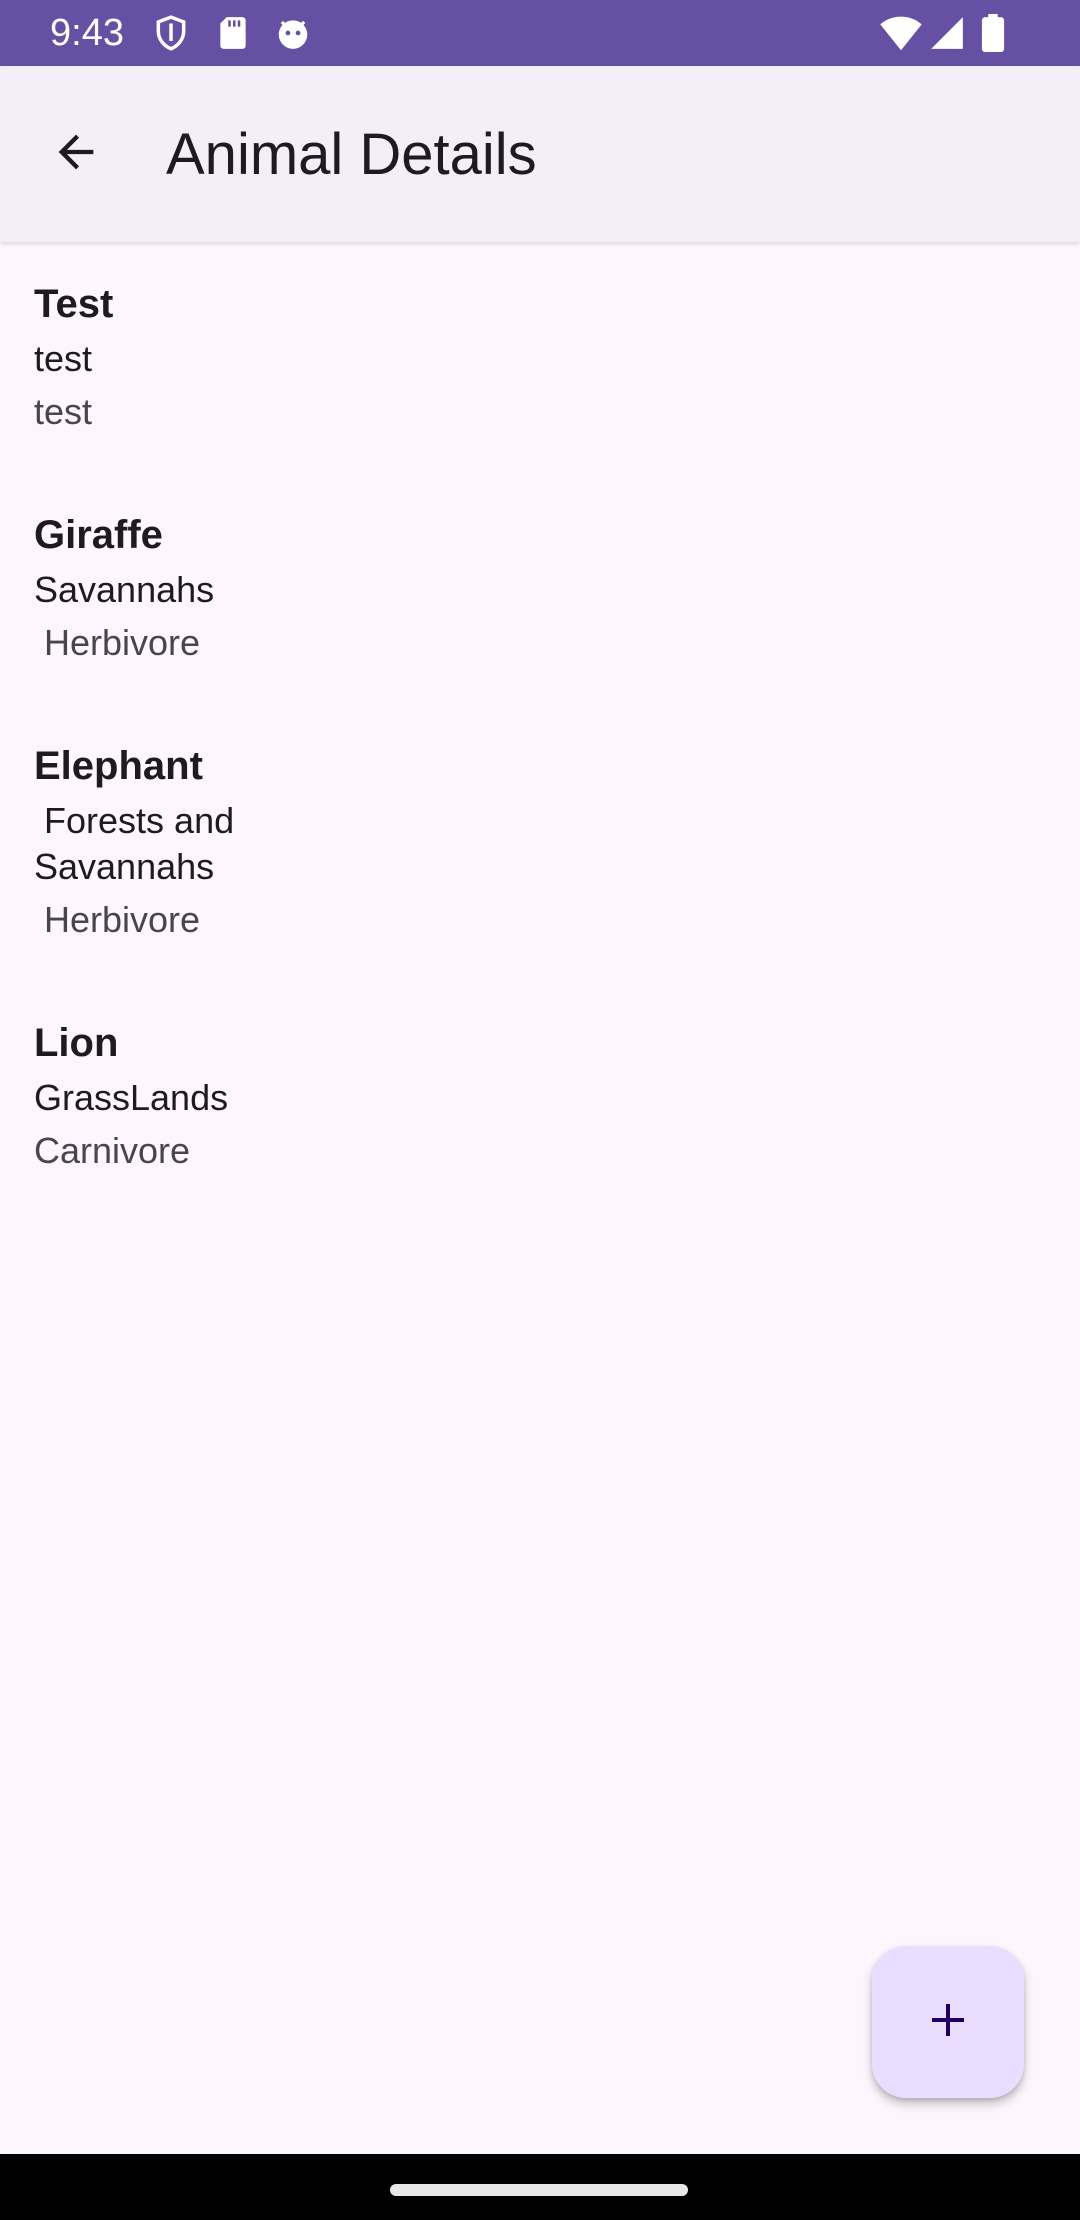 Image resolution: width=1080 pixels, height=2220 pixels. What do you see at coordinates (351, 154) in the screenshot?
I see `page-title: Animal Details` at bounding box center [351, 154].